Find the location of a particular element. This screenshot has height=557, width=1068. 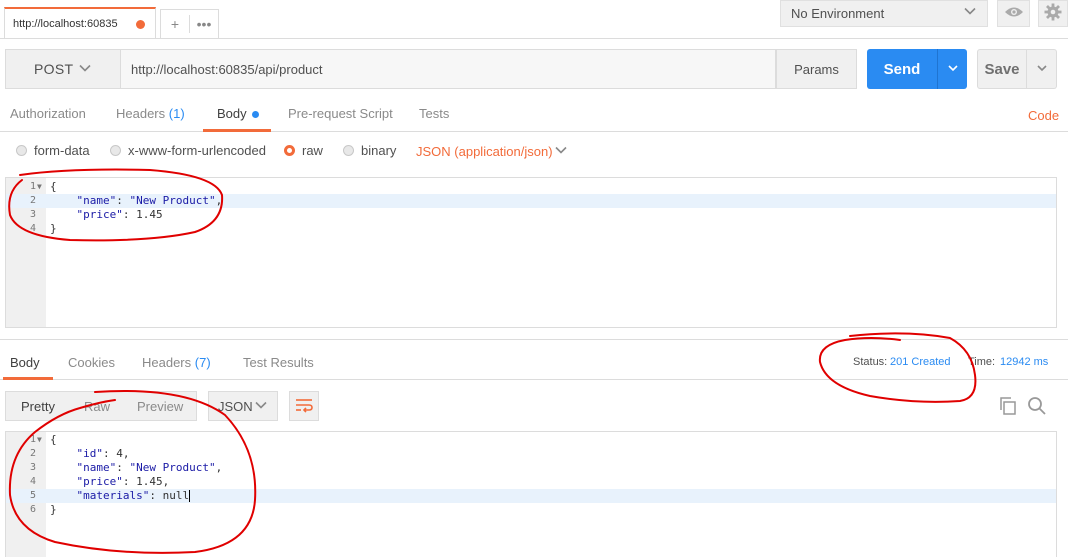

send-button: Send is located at coordinates (902, 69).